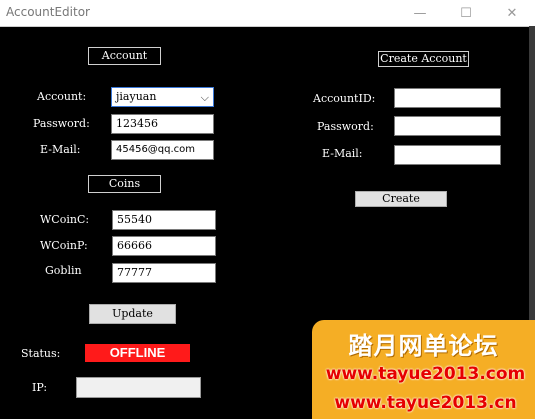 The height and width of the screenshot is (419, 535). I want to click on create-password-field, so click(447, 126).